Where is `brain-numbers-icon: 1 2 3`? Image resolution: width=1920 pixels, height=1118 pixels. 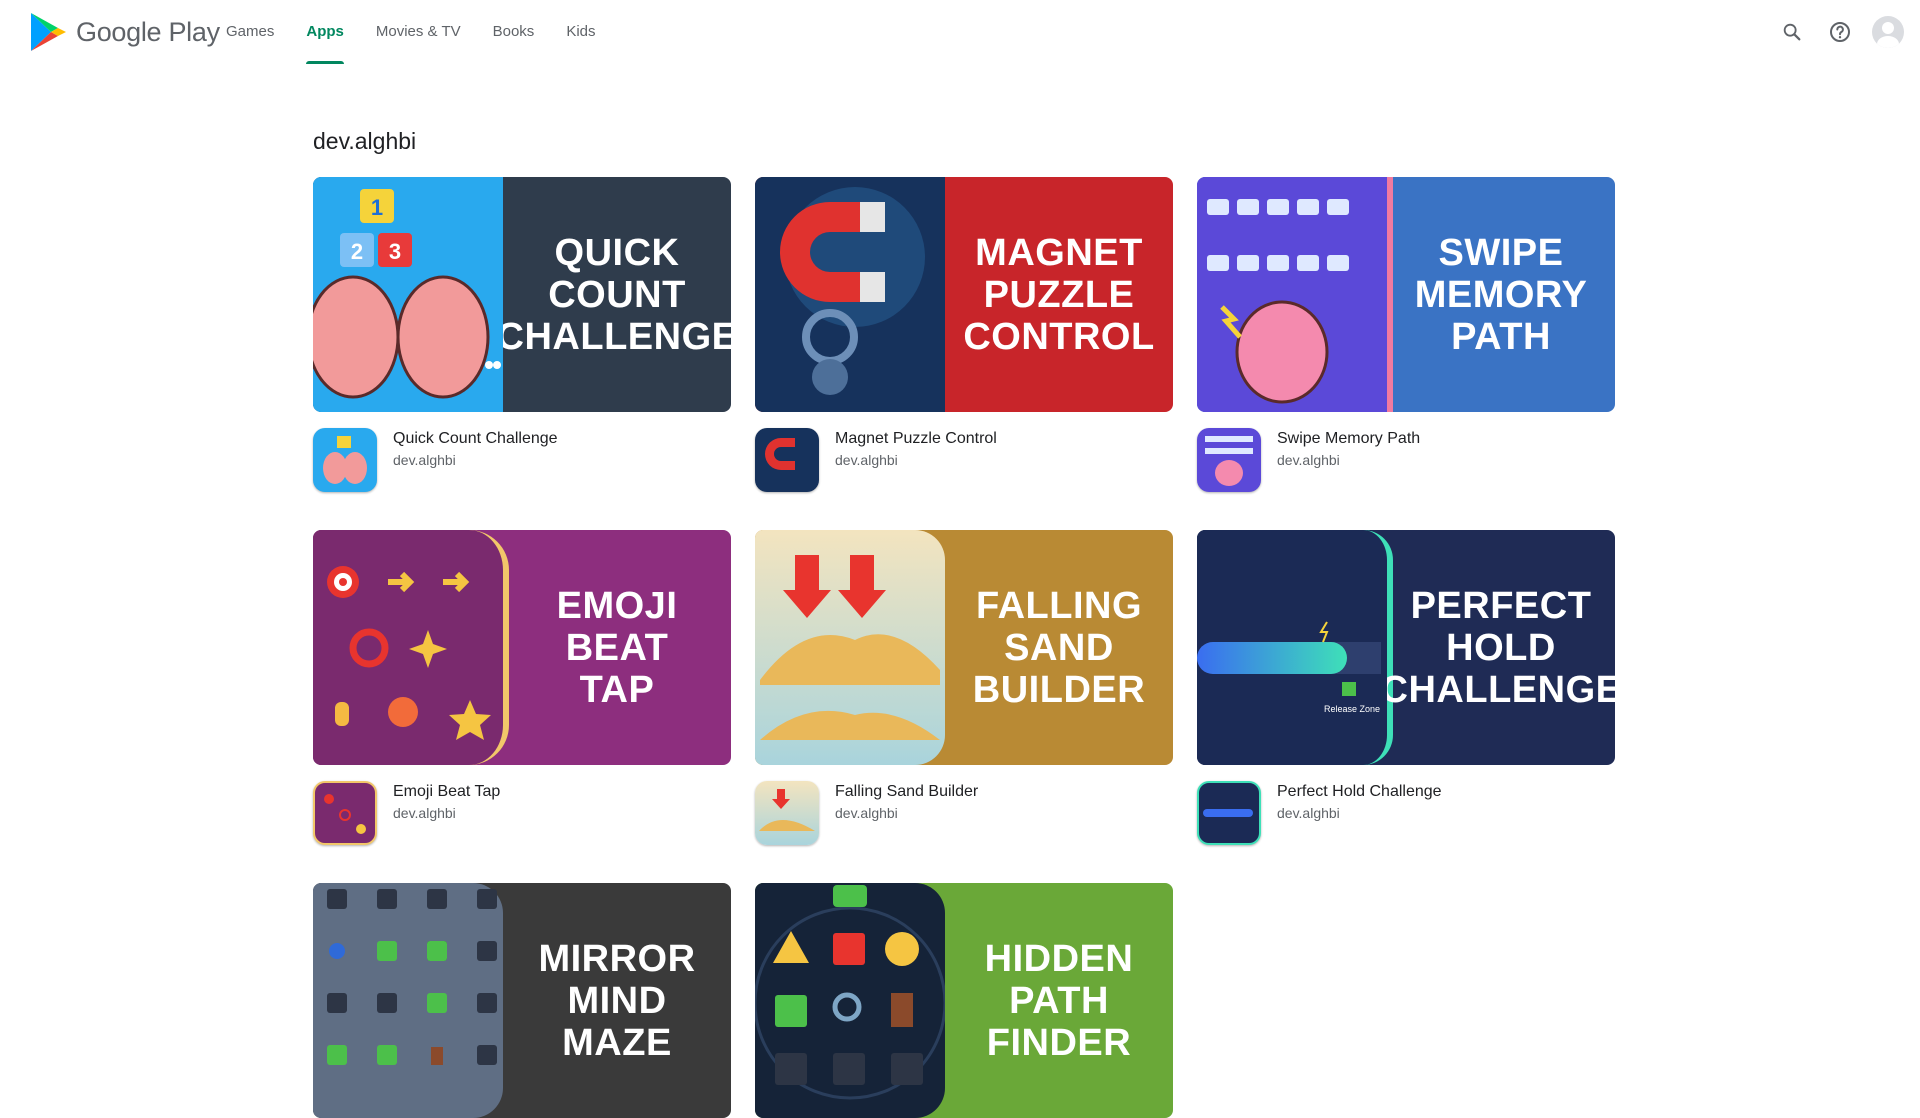
brain-numbers-icon: 1 2 3 is located at coordinates (407, 294).